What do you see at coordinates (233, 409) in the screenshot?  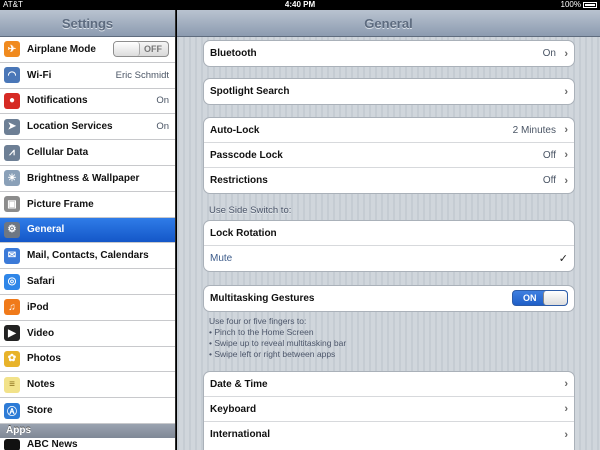 I see `keyboard-label: Keyboard` at bounding box center [233, 409].